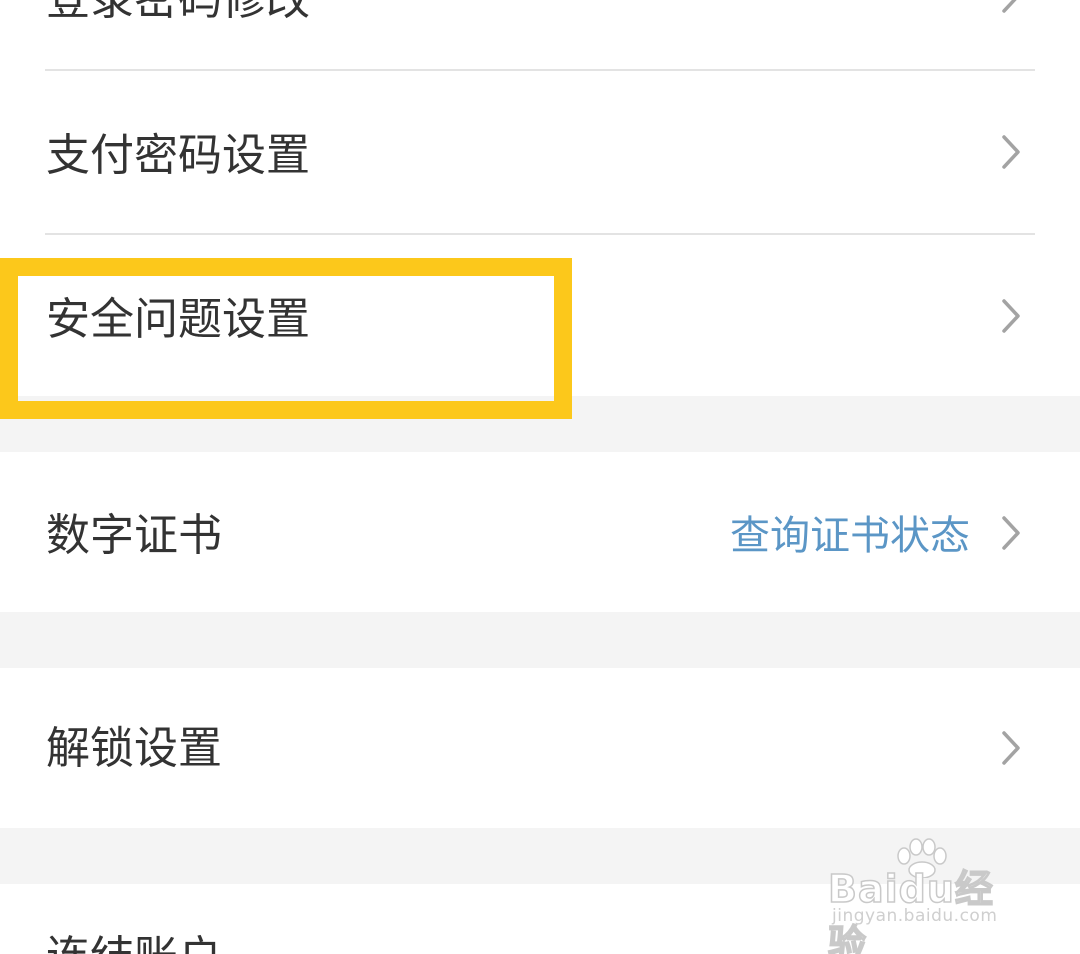 The width and height of the screenshot is (1080, 954). Describe the element at coordinates (134, 535) in the screenshot. I see `settings-item-label: 数字证书` at that location.